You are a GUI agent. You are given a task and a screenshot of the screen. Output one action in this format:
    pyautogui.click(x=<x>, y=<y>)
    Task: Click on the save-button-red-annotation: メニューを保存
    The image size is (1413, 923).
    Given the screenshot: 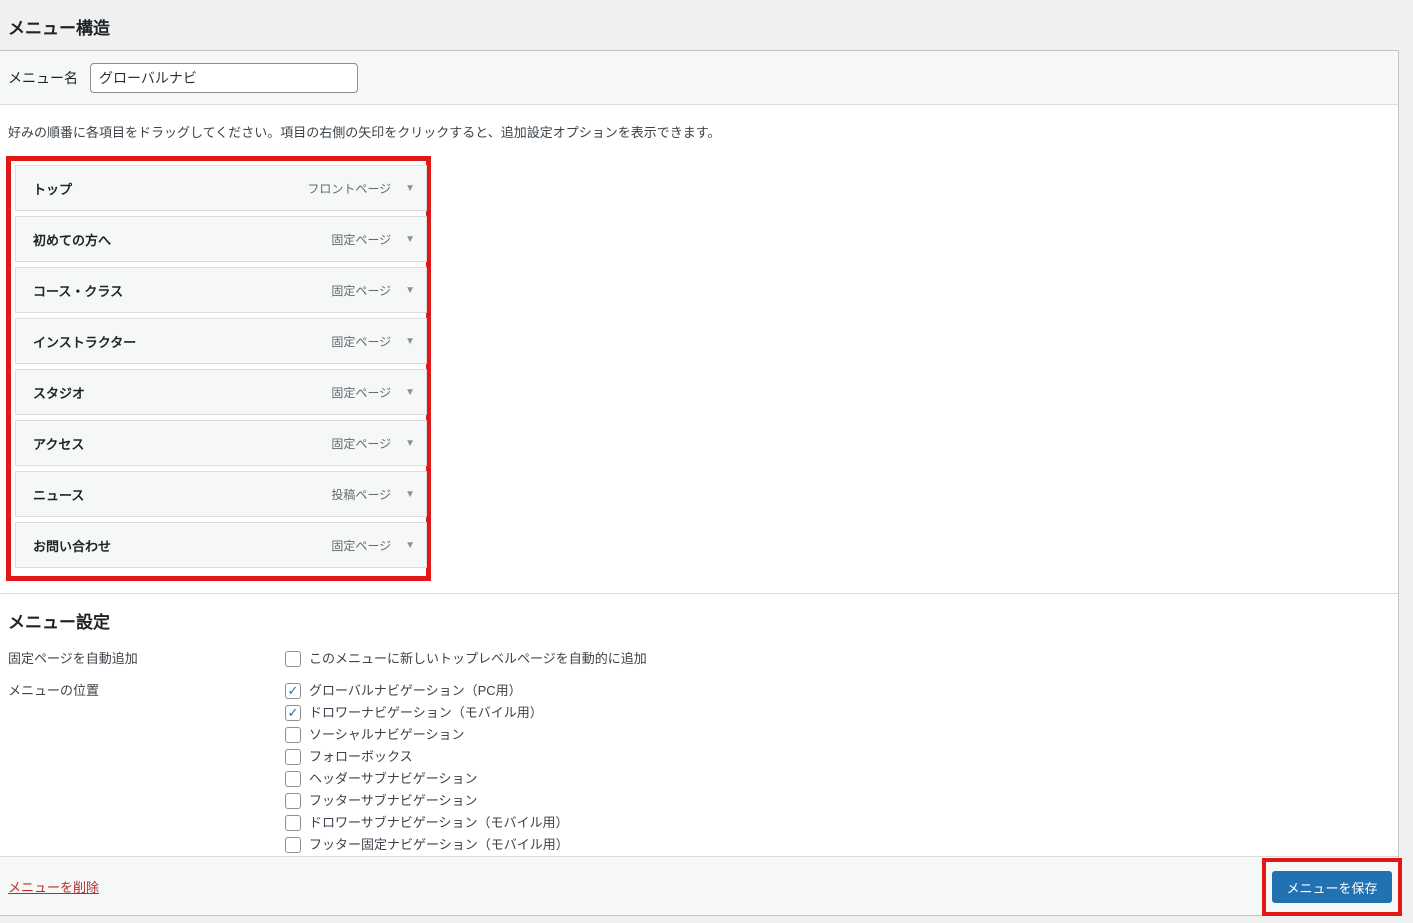 What is the action you would take?
    pyautogui.click(x=1332, y=887)
    